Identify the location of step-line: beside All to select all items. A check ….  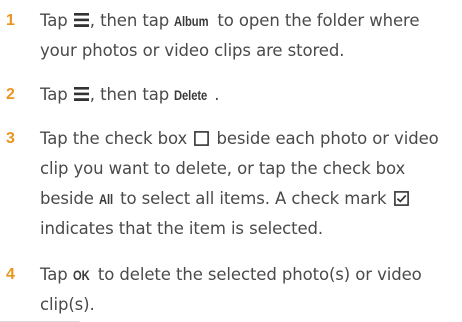
(250, 199).